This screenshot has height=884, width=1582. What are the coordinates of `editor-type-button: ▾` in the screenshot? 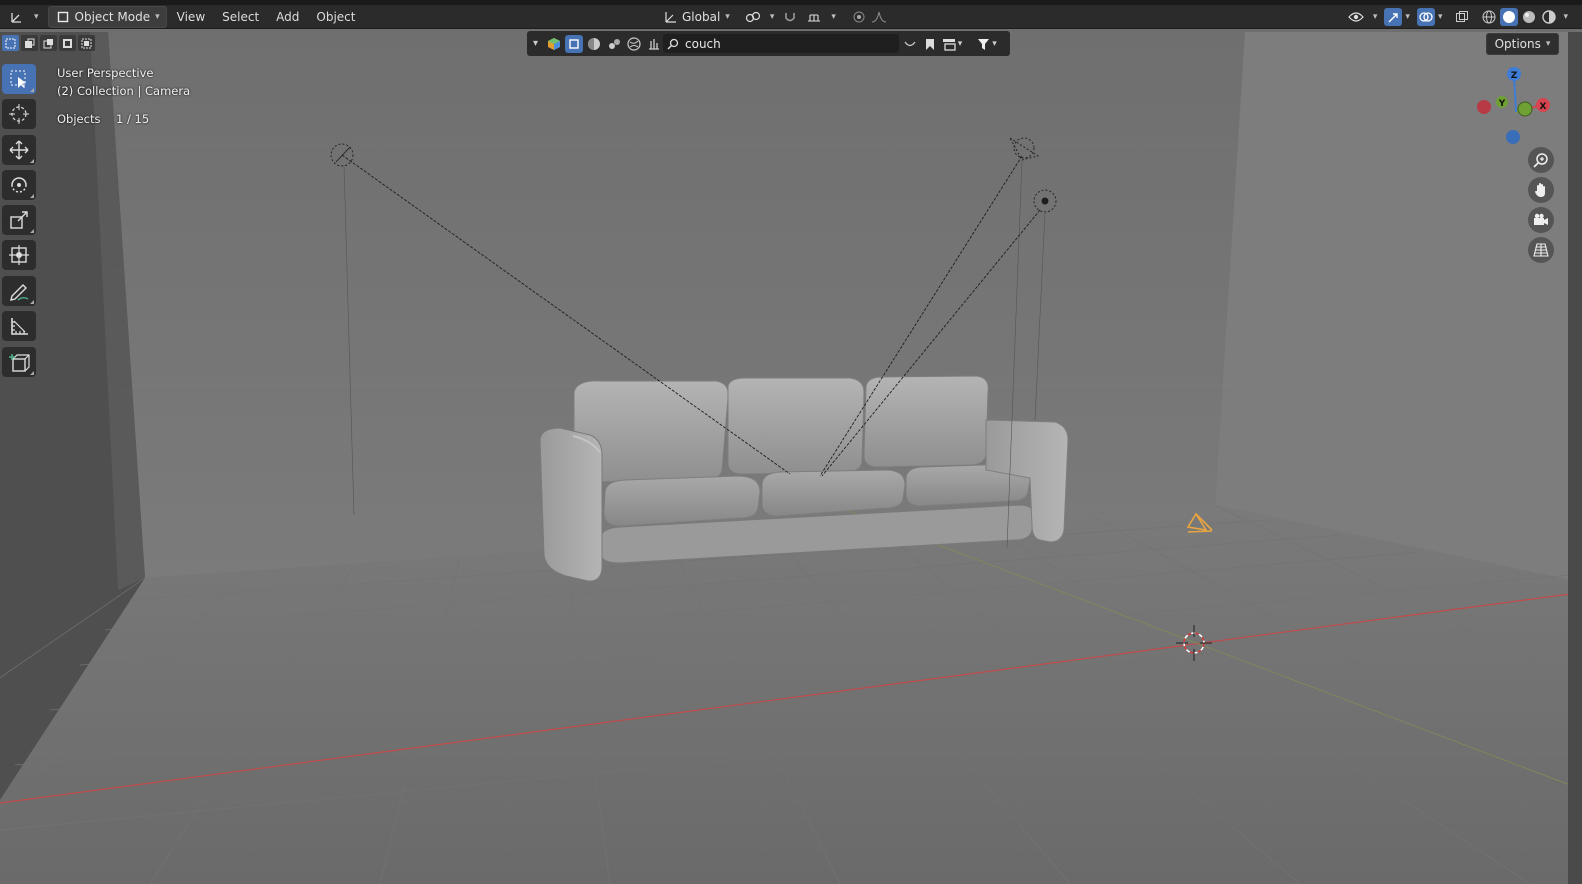 It's located at (24, 17).